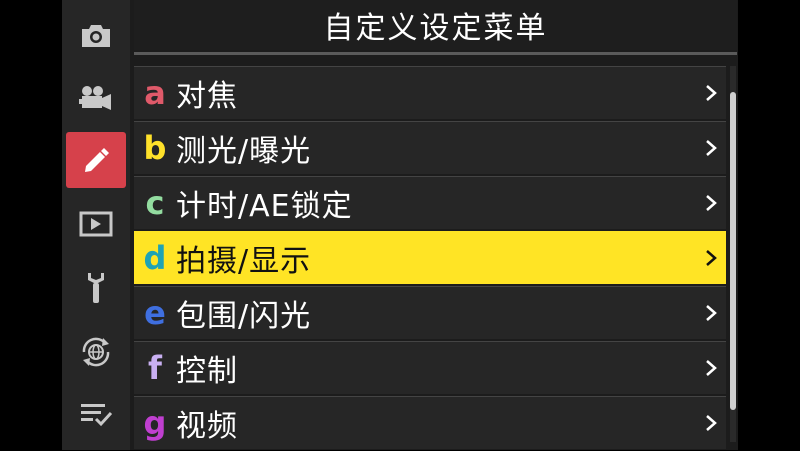 Image resolution: width=800 pixels, height=451 pixels. I want to click on menu-item-g: g 视频, so click(430, 422).